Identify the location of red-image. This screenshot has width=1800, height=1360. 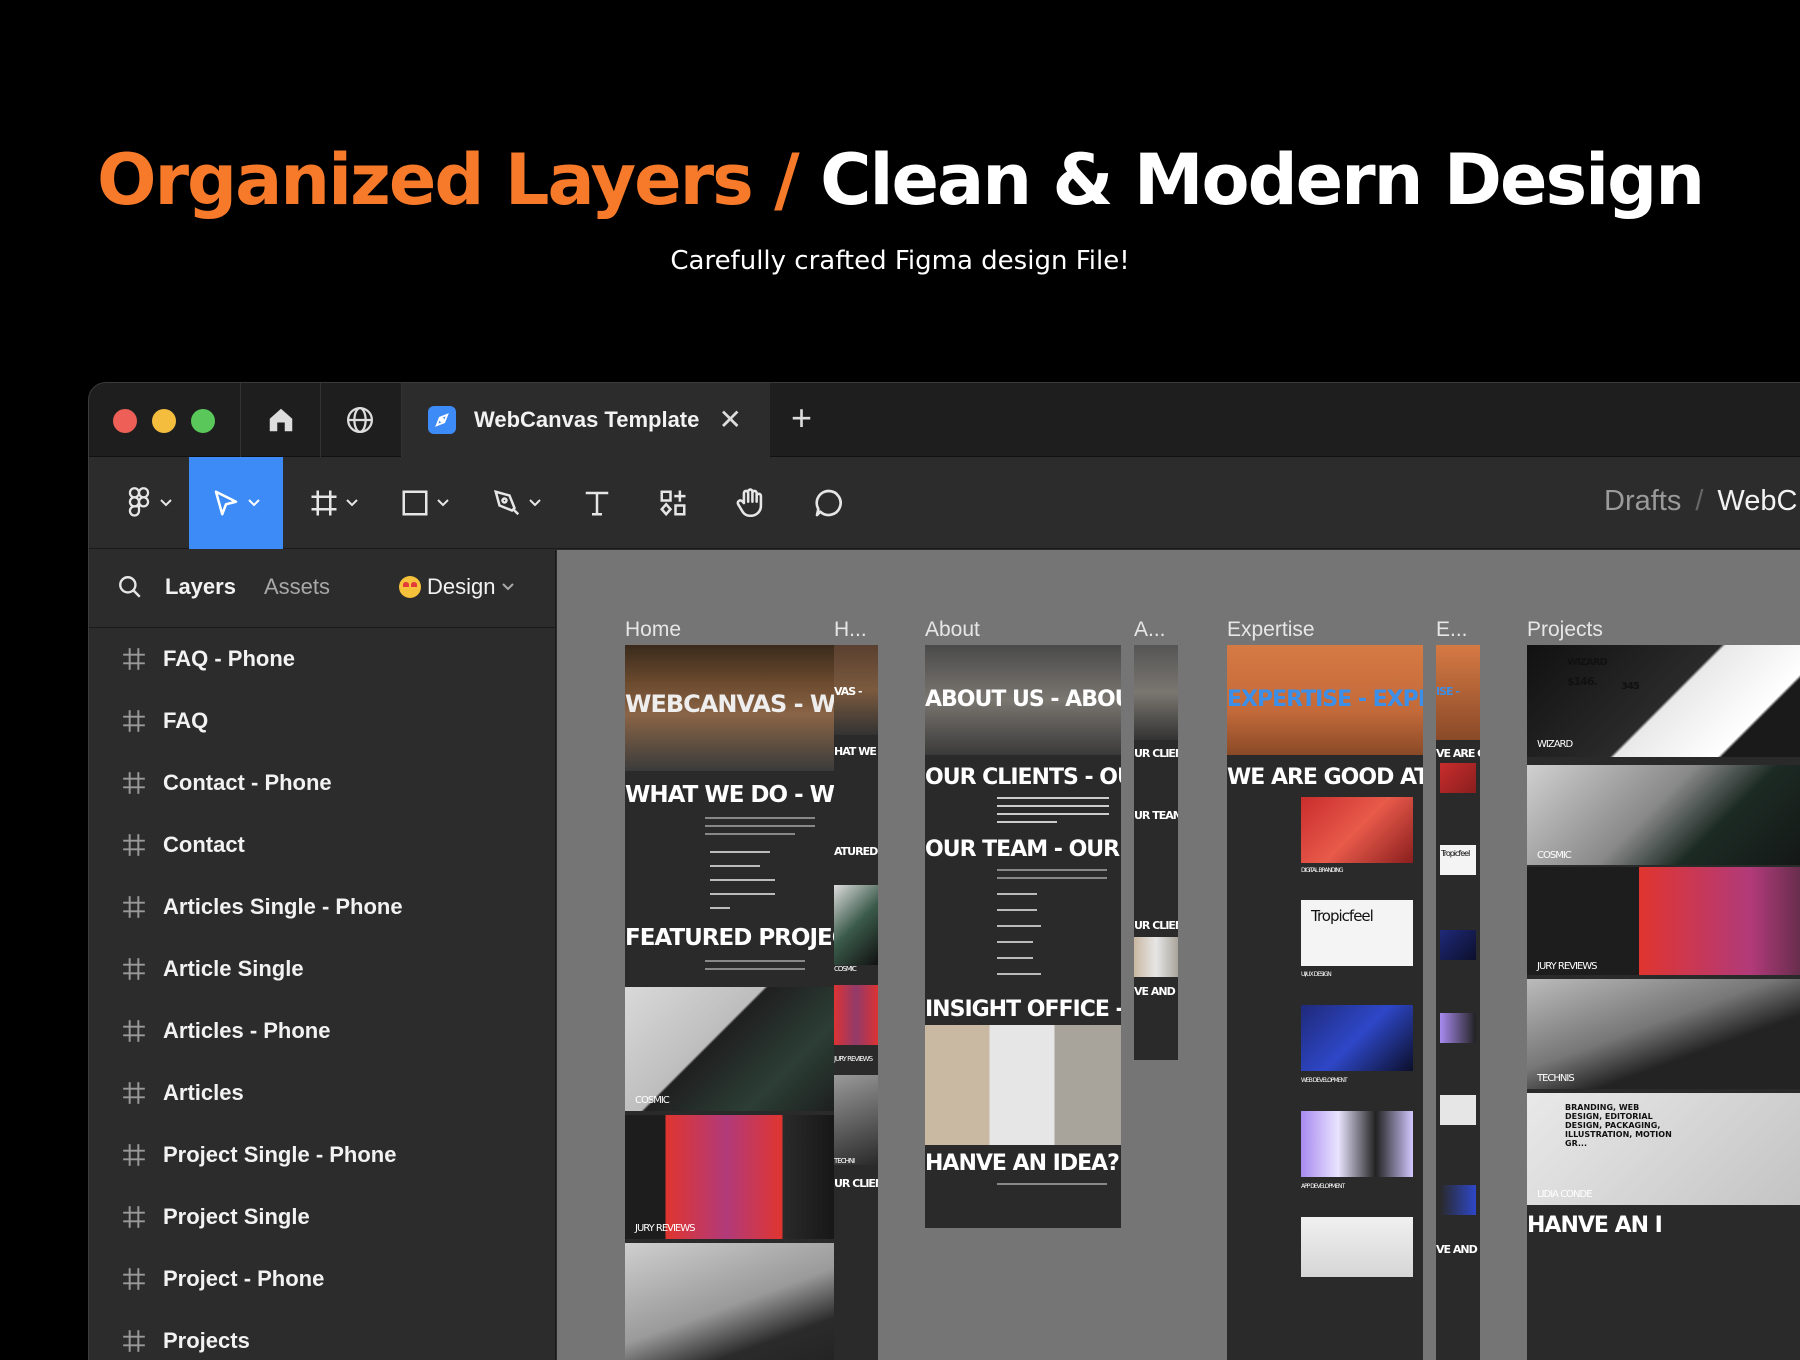
(856, 1015).